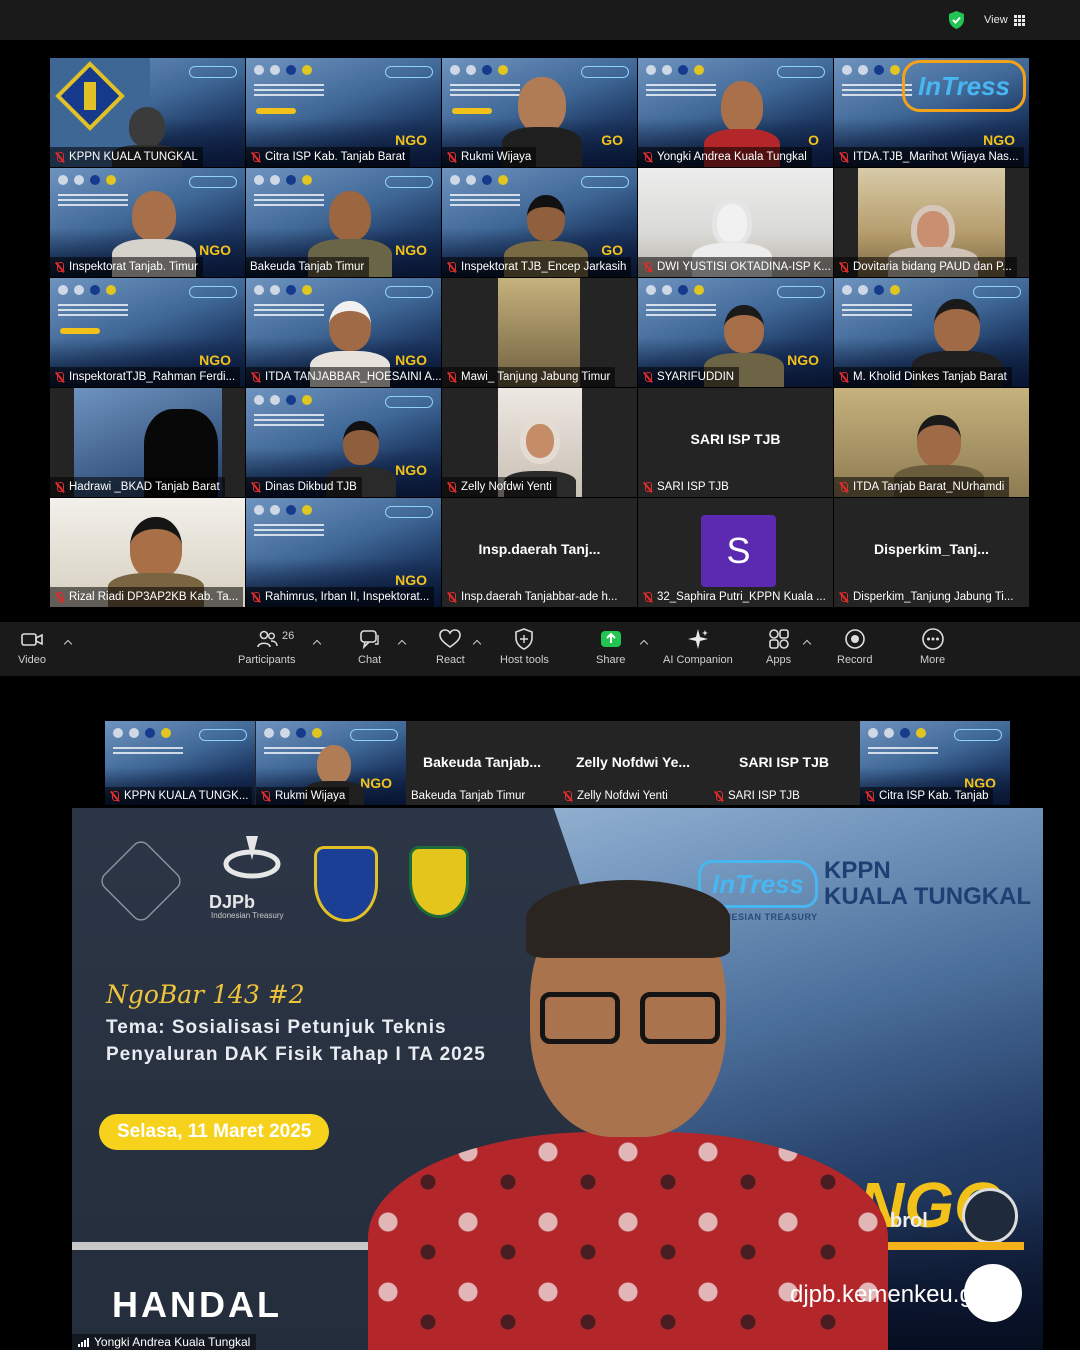 The height and width of the screenshot is (1350, 1080). Describe the element at coordinates (311, 487) in the screenshot. I see `participant-name: Dinas Dikbud TJB` at that location.